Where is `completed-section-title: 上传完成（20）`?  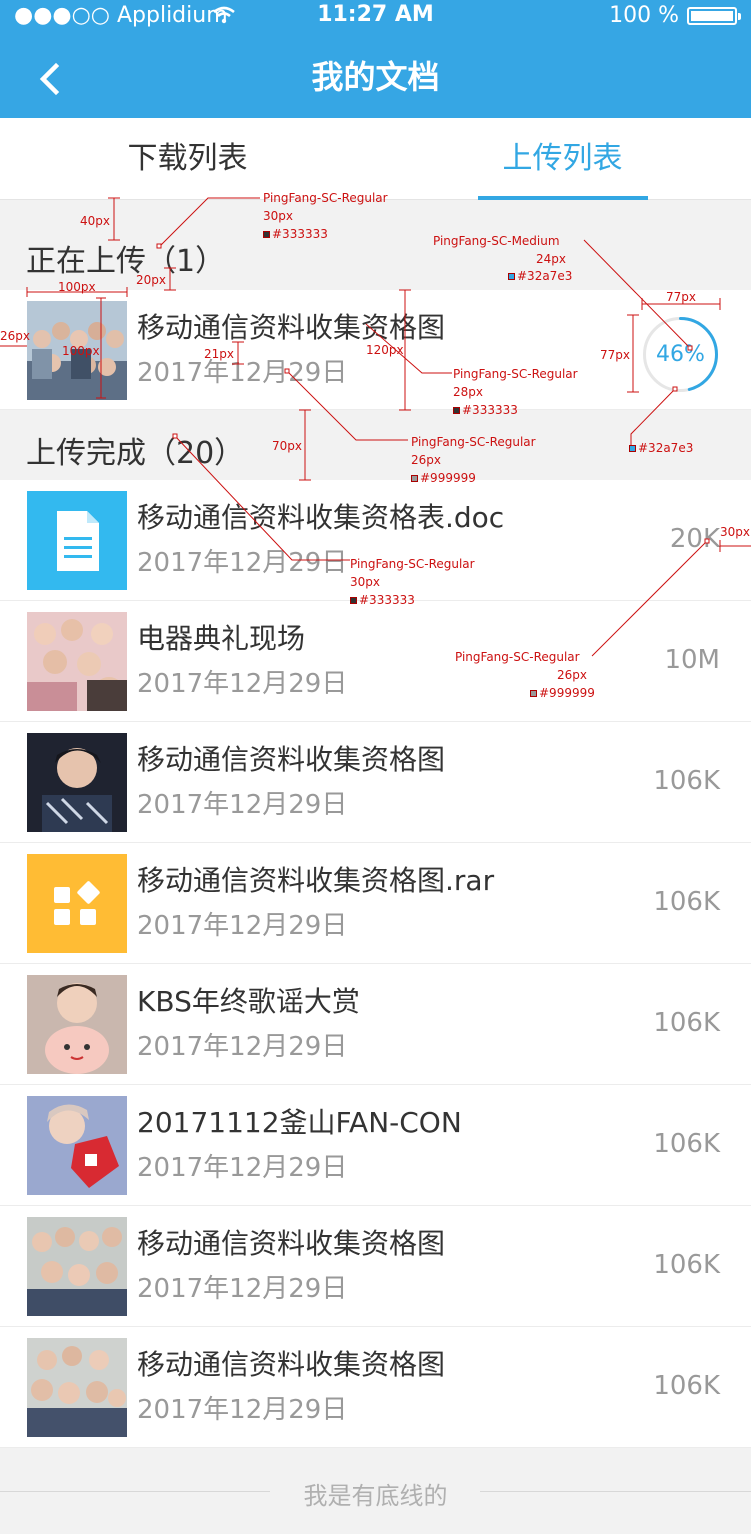
completed-section-title: 上传完成（20） is located at coordinates (135, 453).